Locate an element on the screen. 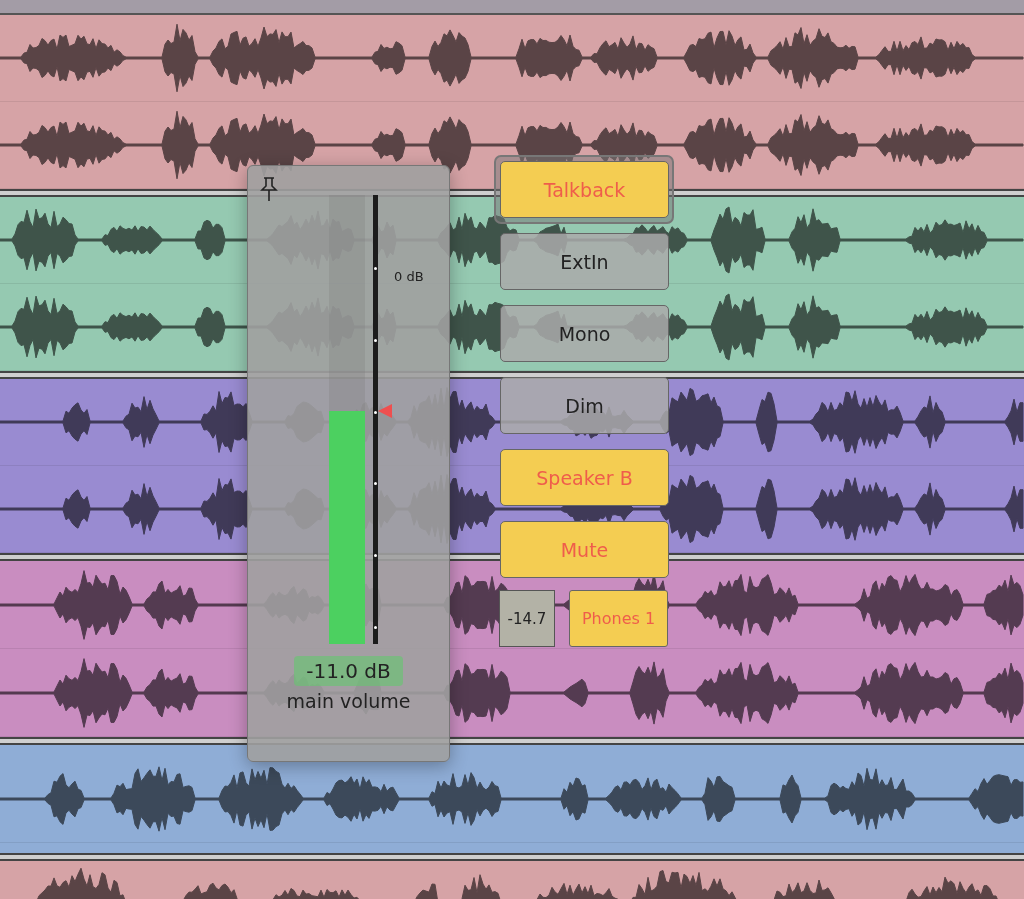  output-button: Phones 1 is located at coordinates (618, 618).